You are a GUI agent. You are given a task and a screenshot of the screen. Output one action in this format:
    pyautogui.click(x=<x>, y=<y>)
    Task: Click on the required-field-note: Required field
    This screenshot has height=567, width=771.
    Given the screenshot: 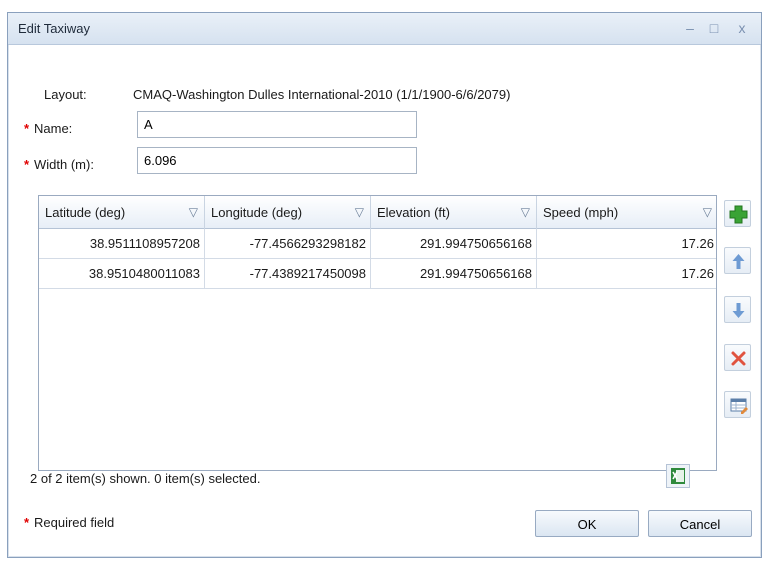 What is the action you would take?
    pyautogui.click(x=74, y=522)
    